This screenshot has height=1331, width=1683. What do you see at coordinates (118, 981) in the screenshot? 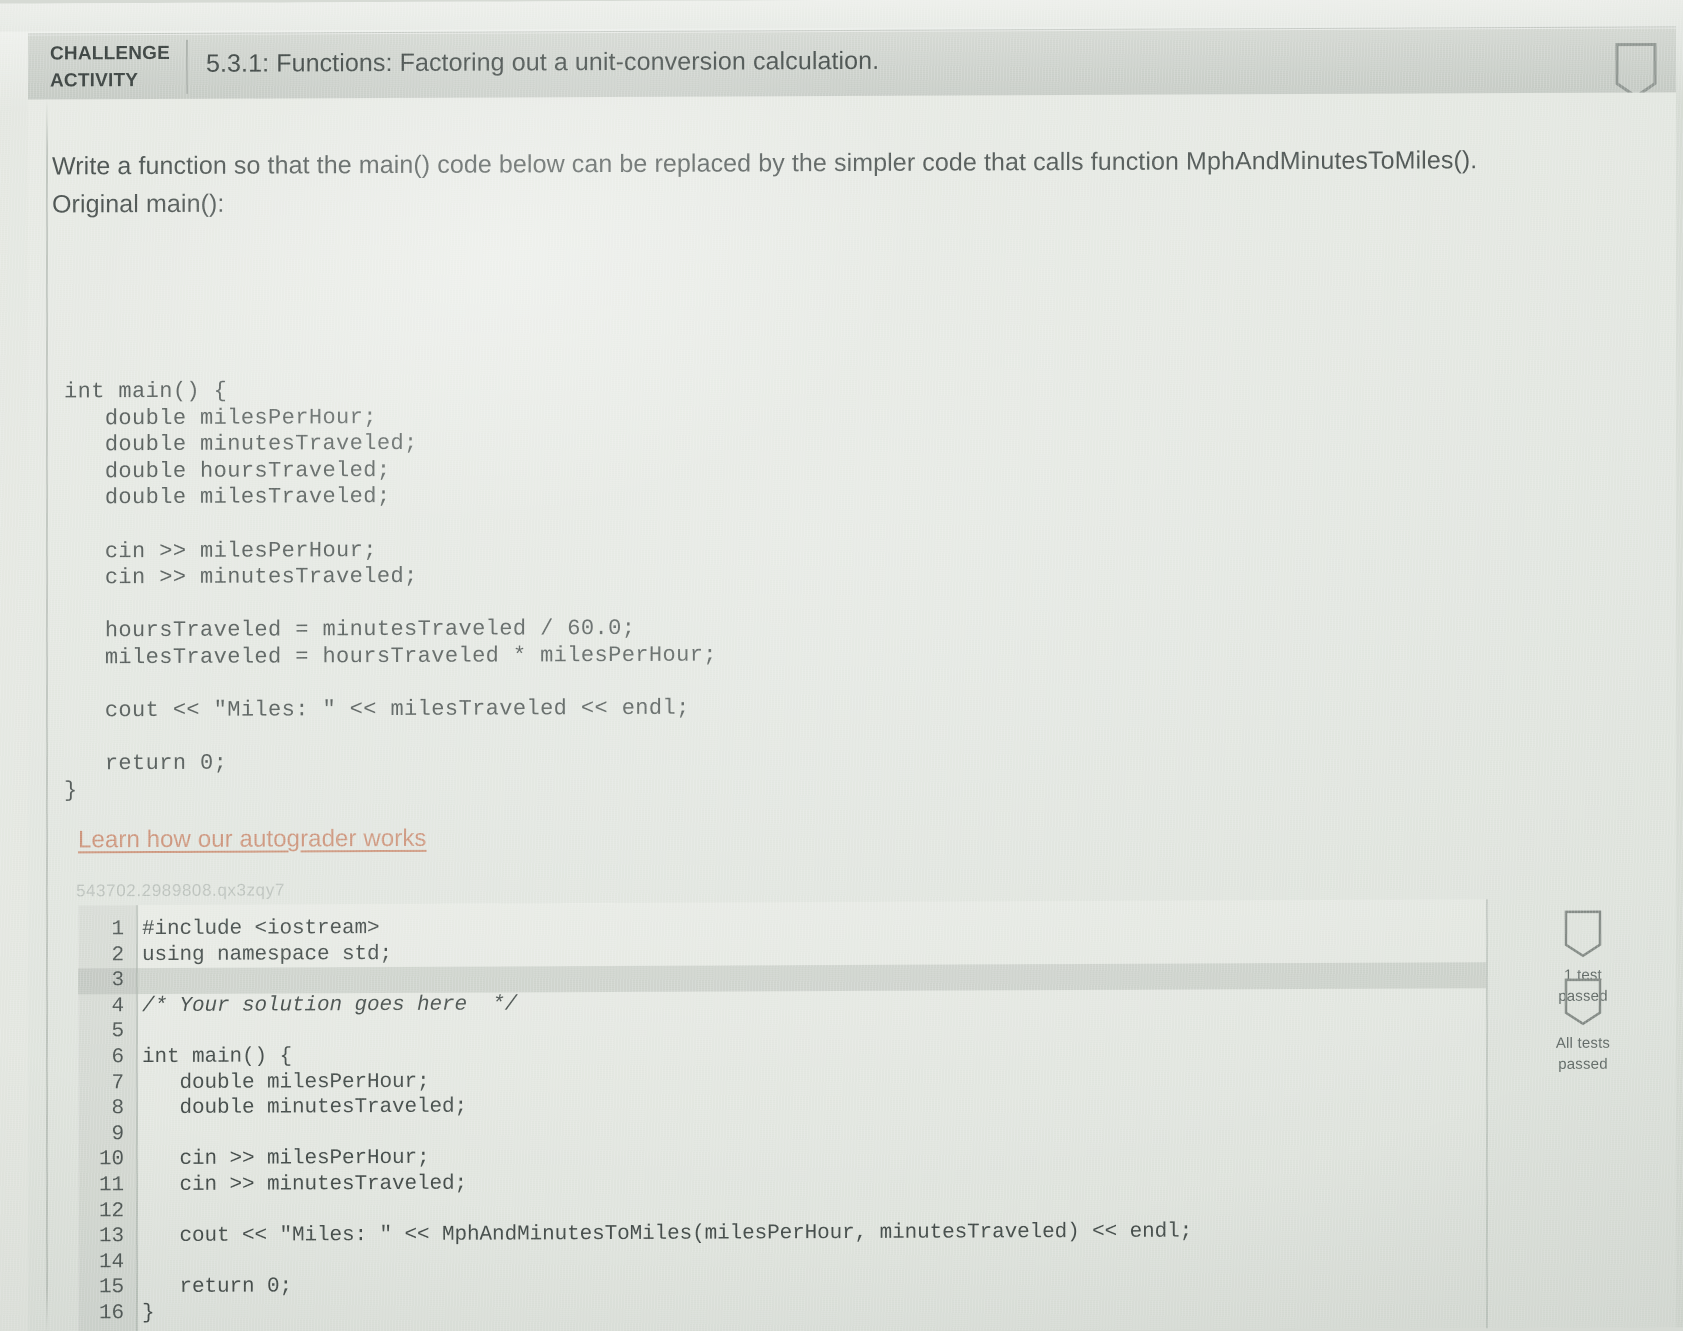
I see `line-number: 3` at bounding box center [118, 981].